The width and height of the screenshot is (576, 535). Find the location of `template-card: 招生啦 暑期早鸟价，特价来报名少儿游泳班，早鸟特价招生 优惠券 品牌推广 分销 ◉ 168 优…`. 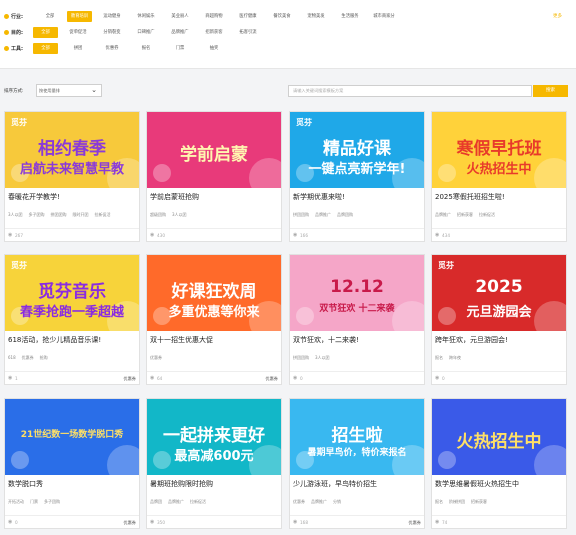

template-card: 招生啦 暑期早鸟价，特价来报名少儿游泳班，早鸟特价招生 优惠券 品牌推广 分销 ◉ 168 优… is located at coordinates (357, 463).